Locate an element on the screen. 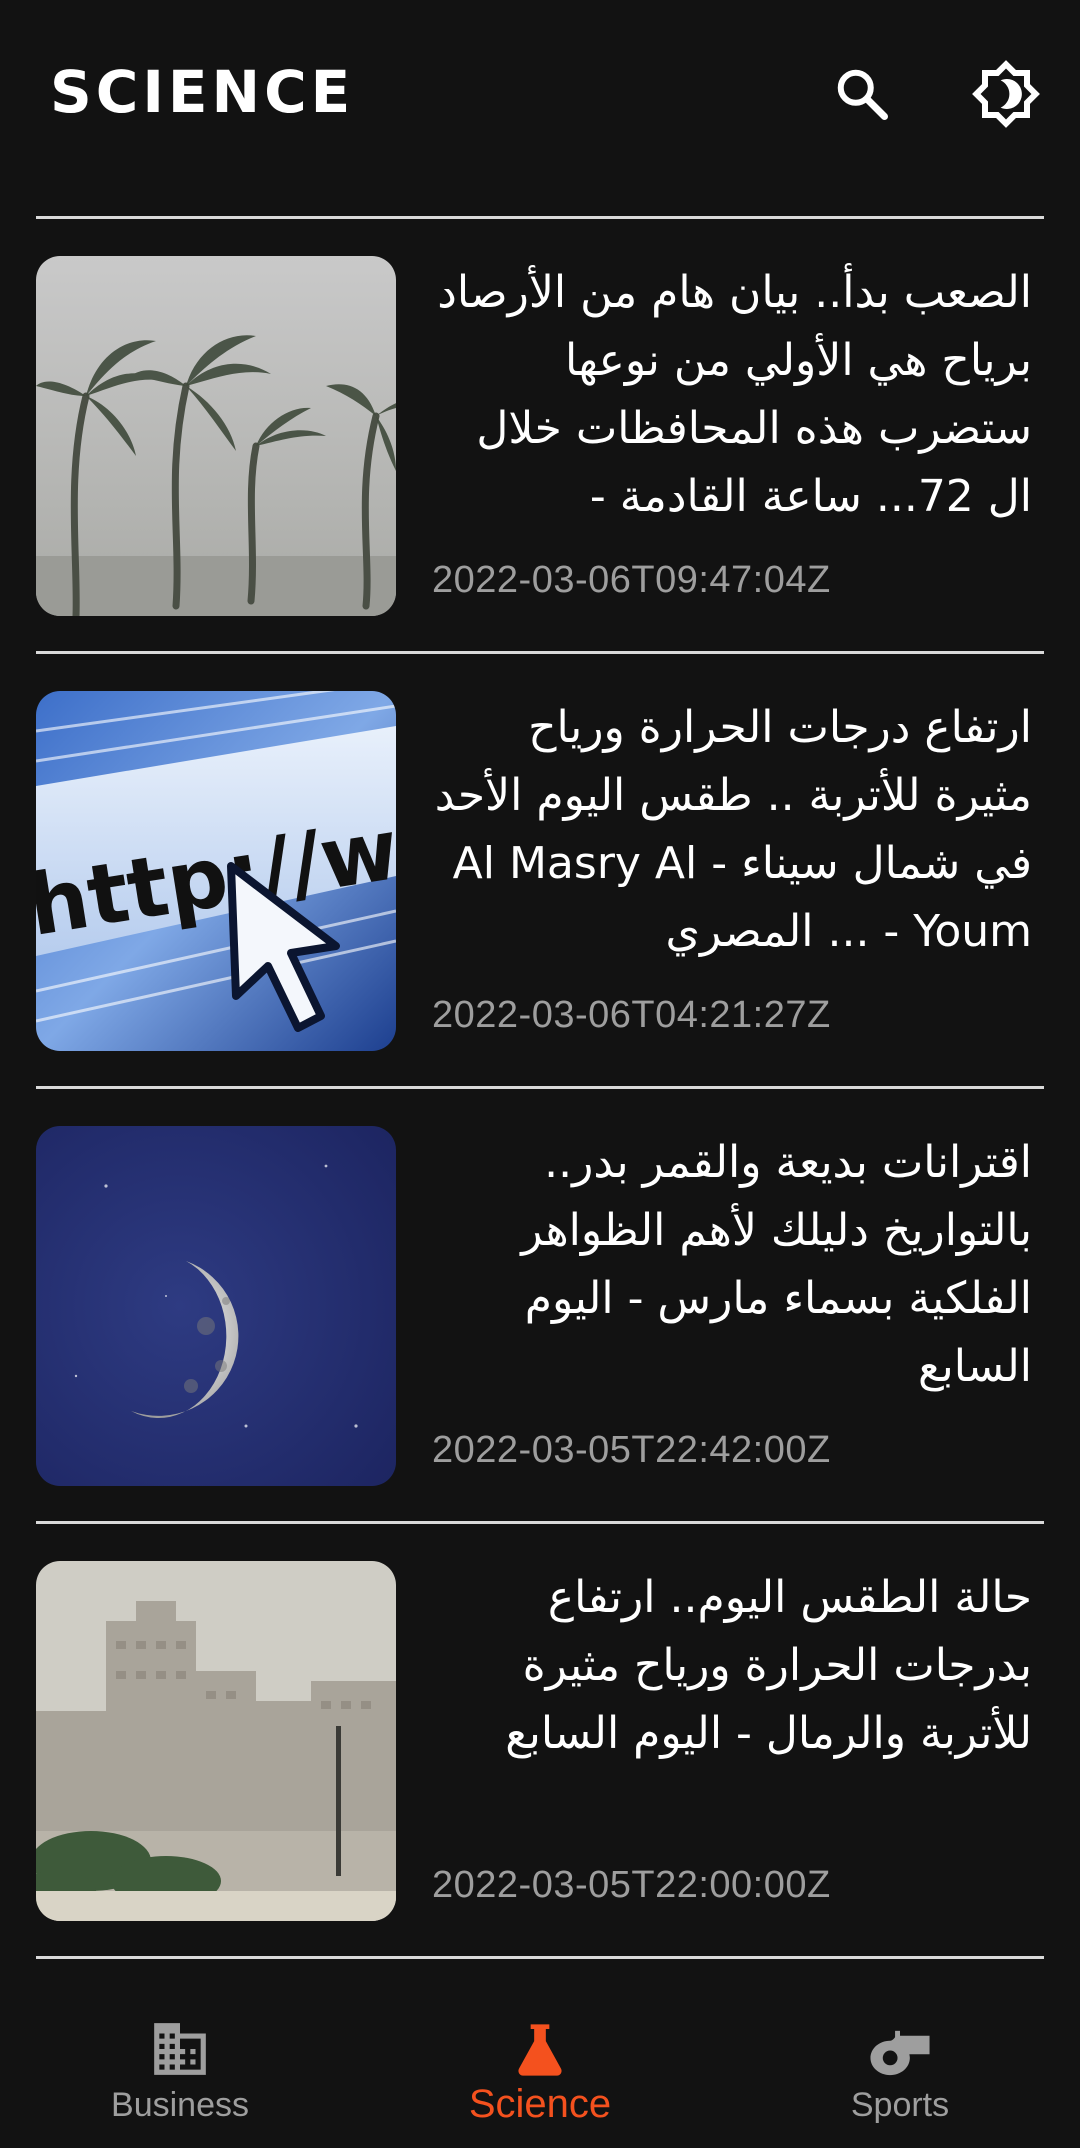 The width and height of the screenshot is (1080, 2148). whistle-icon is located at coordinates (900, 2053).